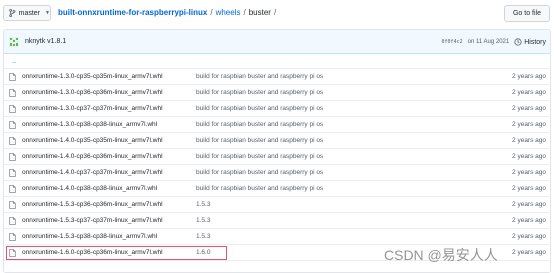 The image size is (554, 273). What do you see at coordinates (228, 12) in the screenshot?
I see `breadcrumb-wheels: wheels` at bounding box center [228, 12].